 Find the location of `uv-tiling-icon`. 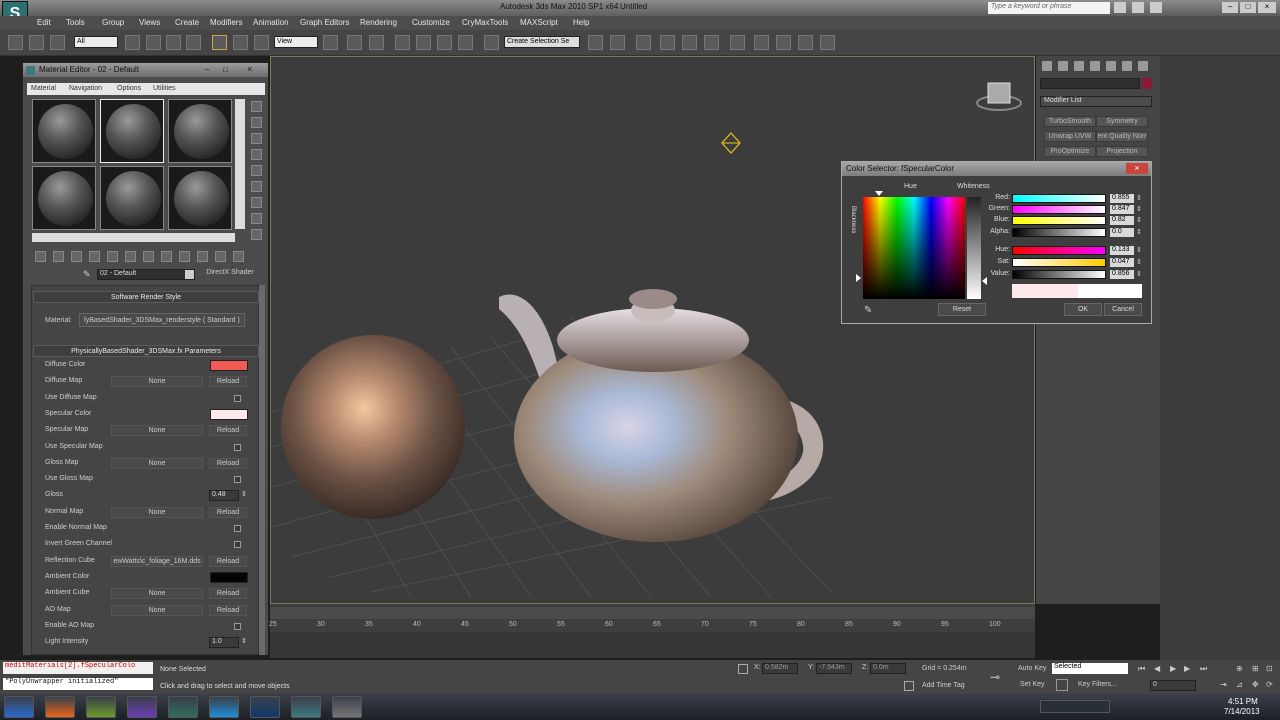

uv-tiling-icon is located at coordinates (256, 154).